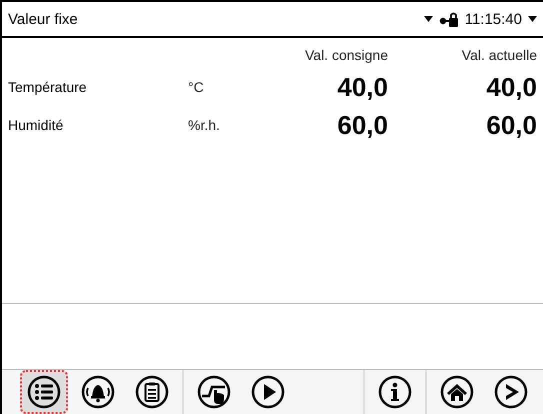 The width and height of the screenshot is (543, 414). Describe the element at coordinates (499, 55) in the screenshot. I see `column-header: Val. actuelle` at that location.